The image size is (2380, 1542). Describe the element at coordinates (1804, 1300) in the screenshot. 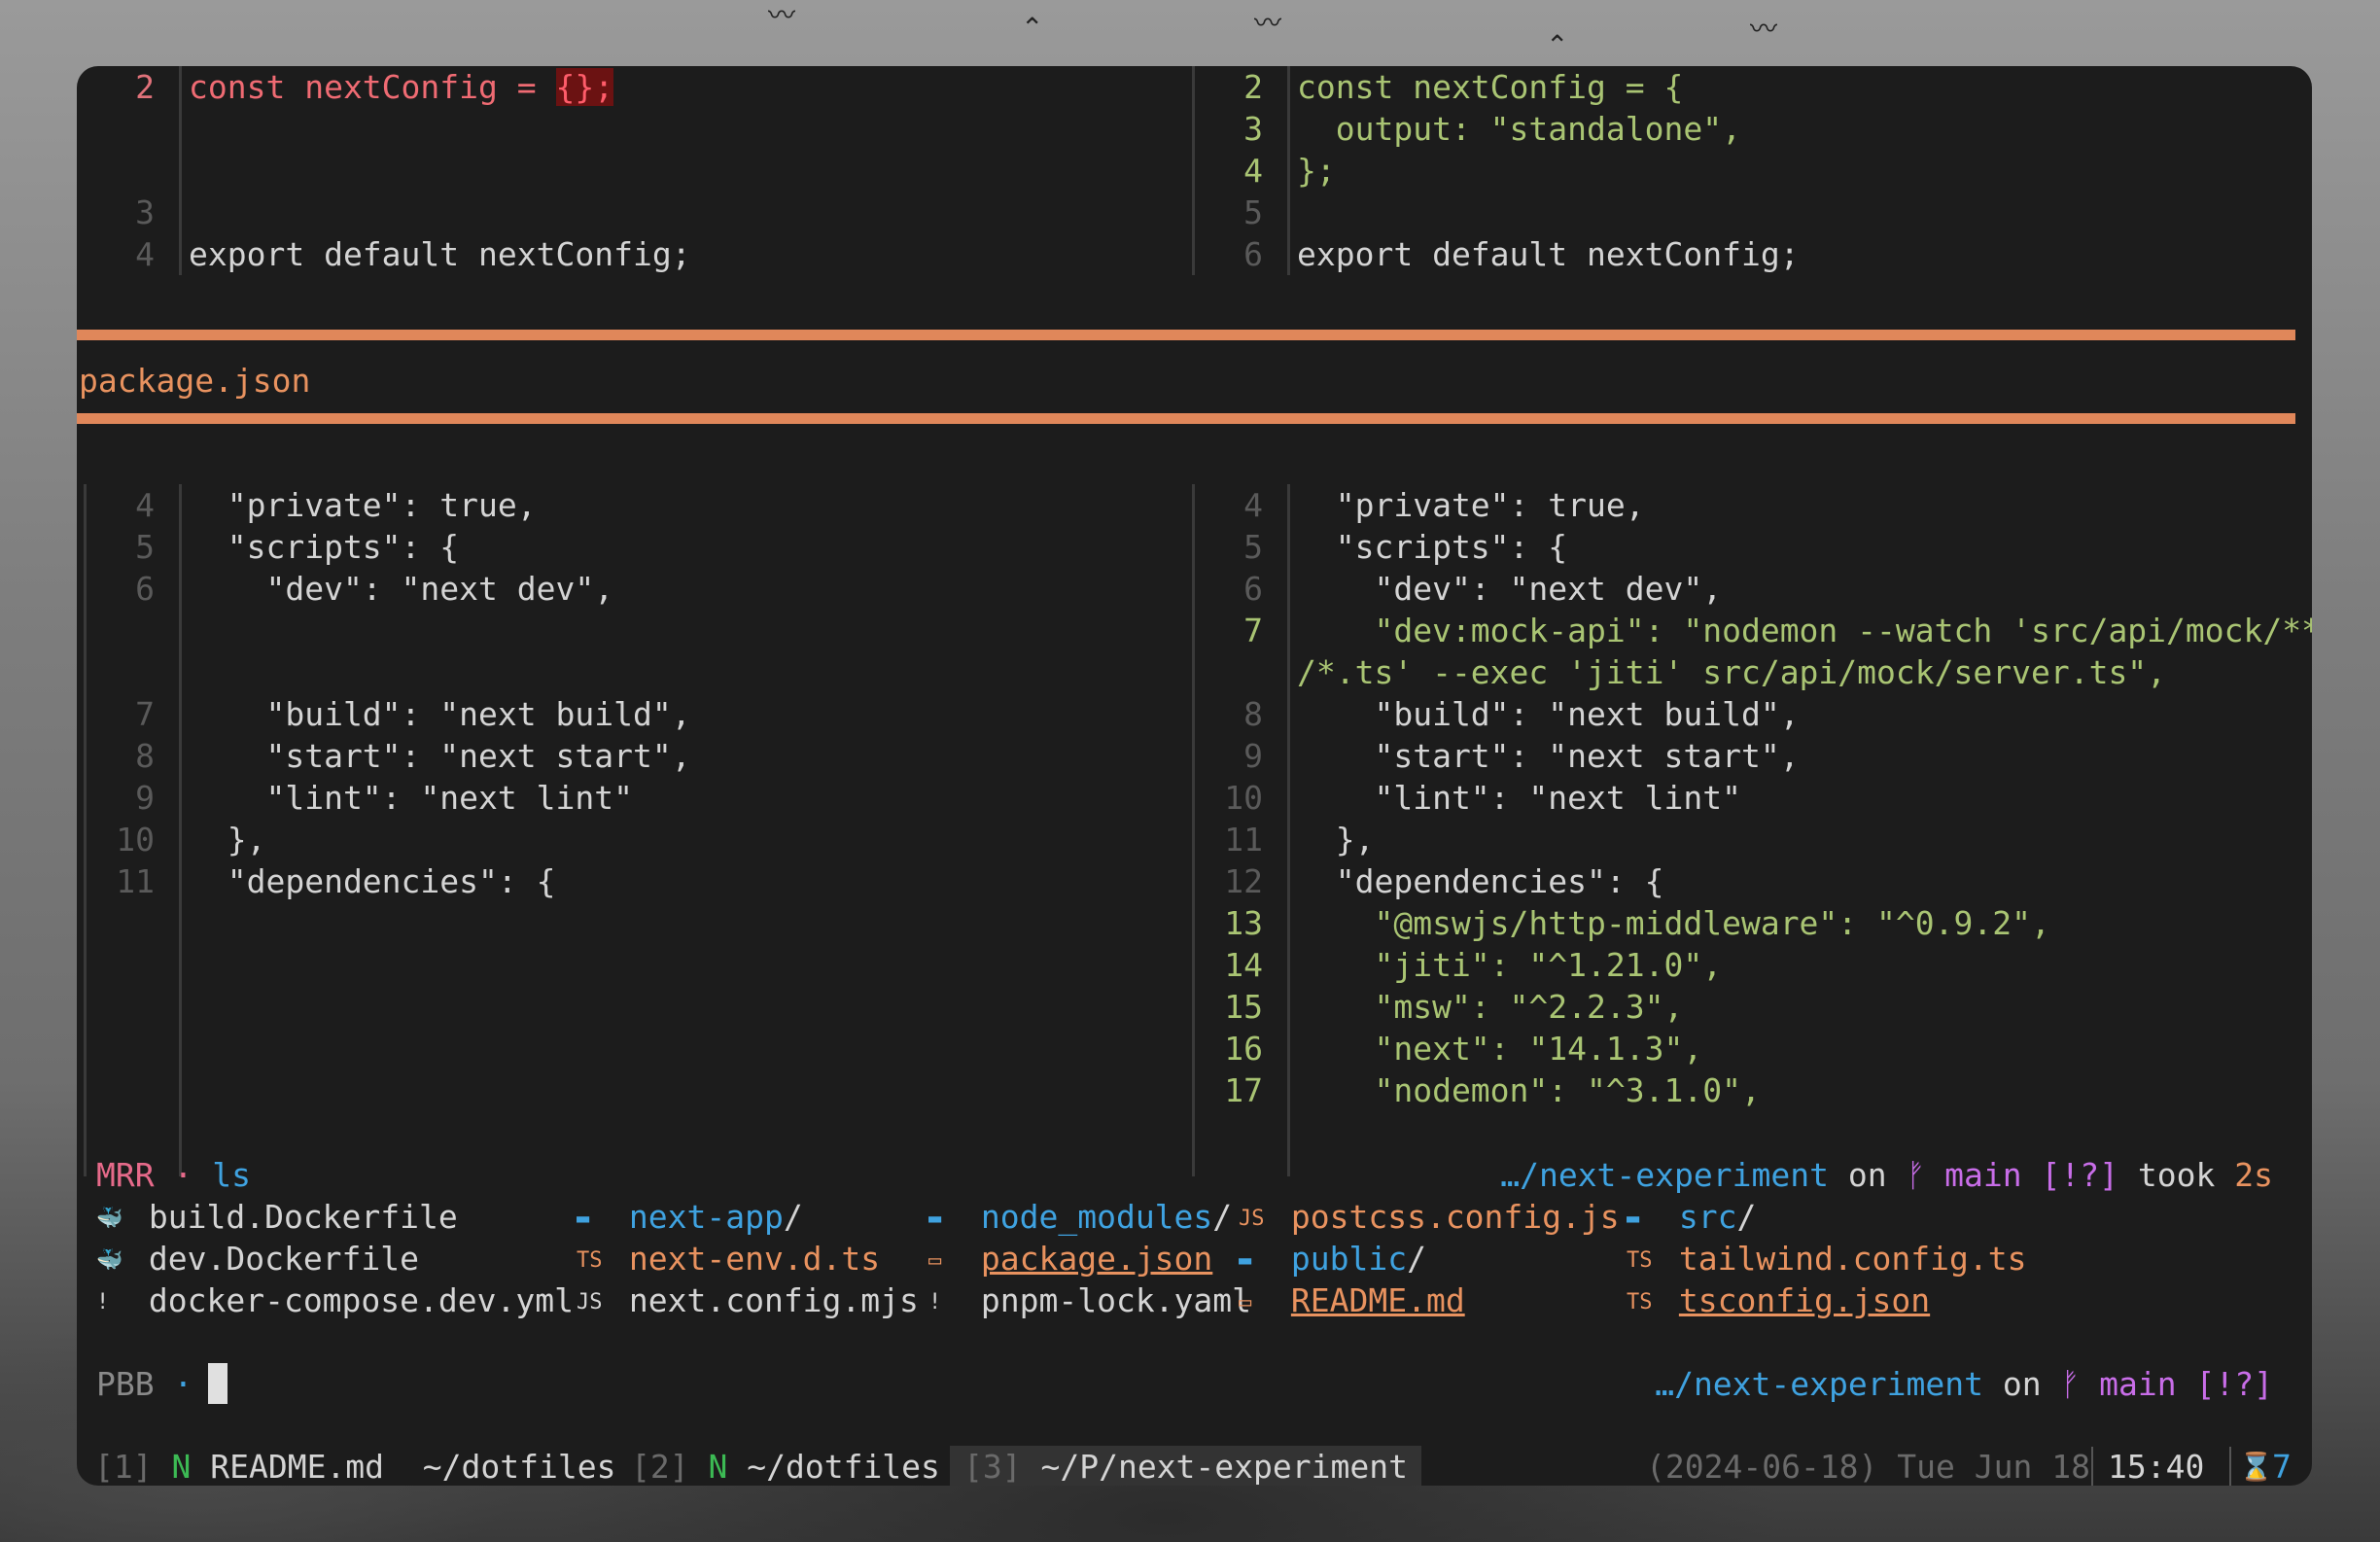

I see `ls-entry-name: tsconfig.json` at that location.